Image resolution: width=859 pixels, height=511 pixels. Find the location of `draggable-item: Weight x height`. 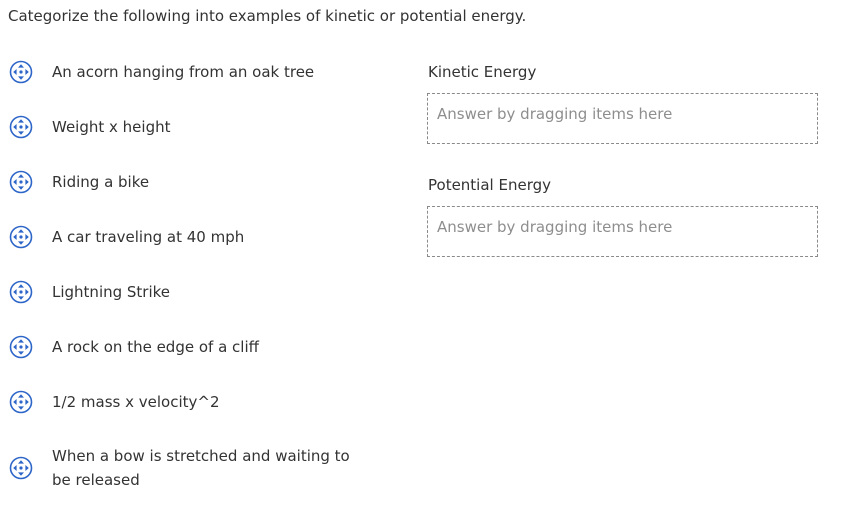

draggable-item: Weight x height is located at coordinates (198, 127).